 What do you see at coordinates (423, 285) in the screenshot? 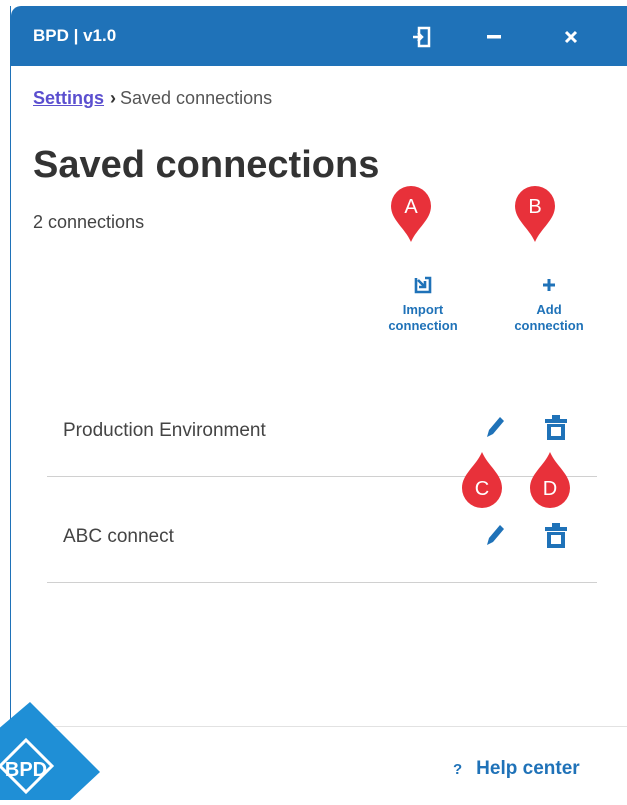
I see `import-icon` at bounding box center [423, 285].